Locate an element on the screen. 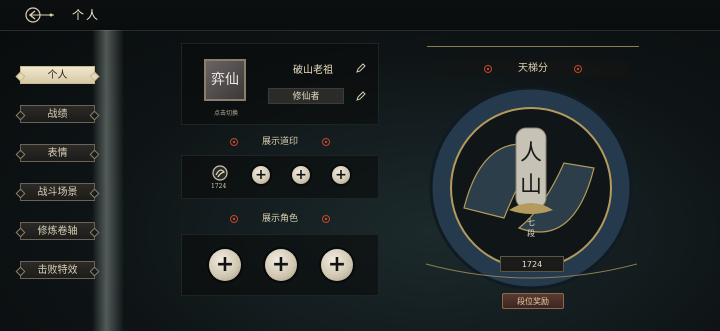  sidebar-item-label: 击败特效 is located at coordinates (57, 270).